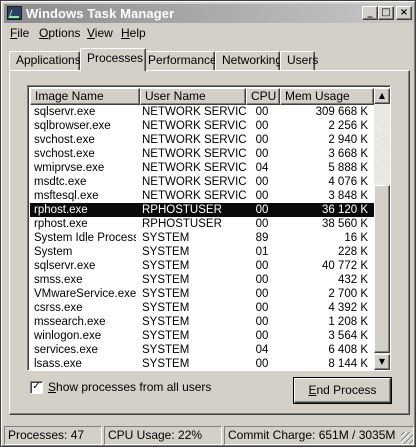 This screenshot has height=447, width=416. I want to click on menu-options: Options, so click(59, 33).